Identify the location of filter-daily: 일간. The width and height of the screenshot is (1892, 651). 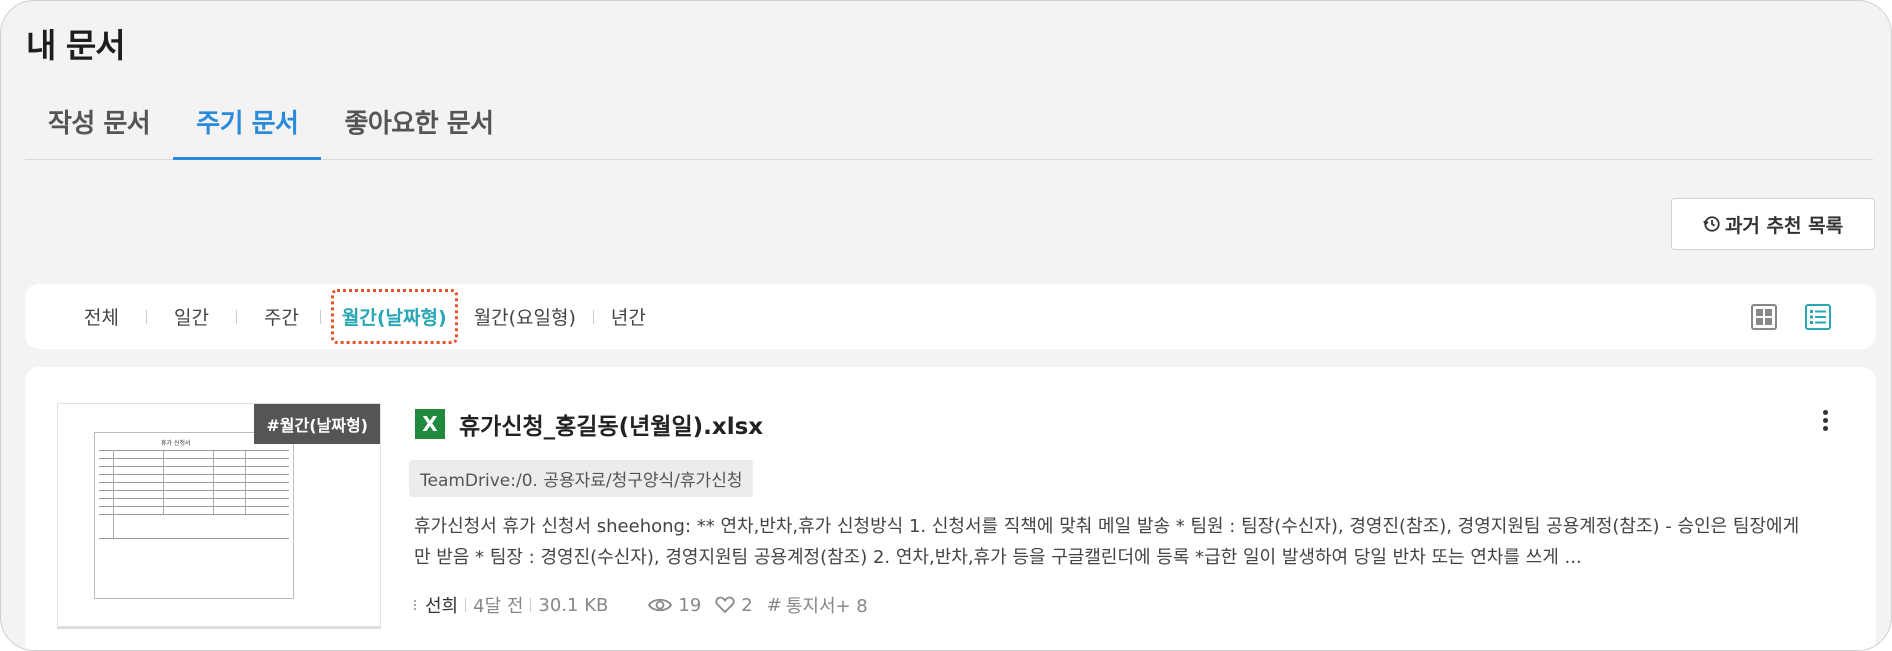
(191, 316).